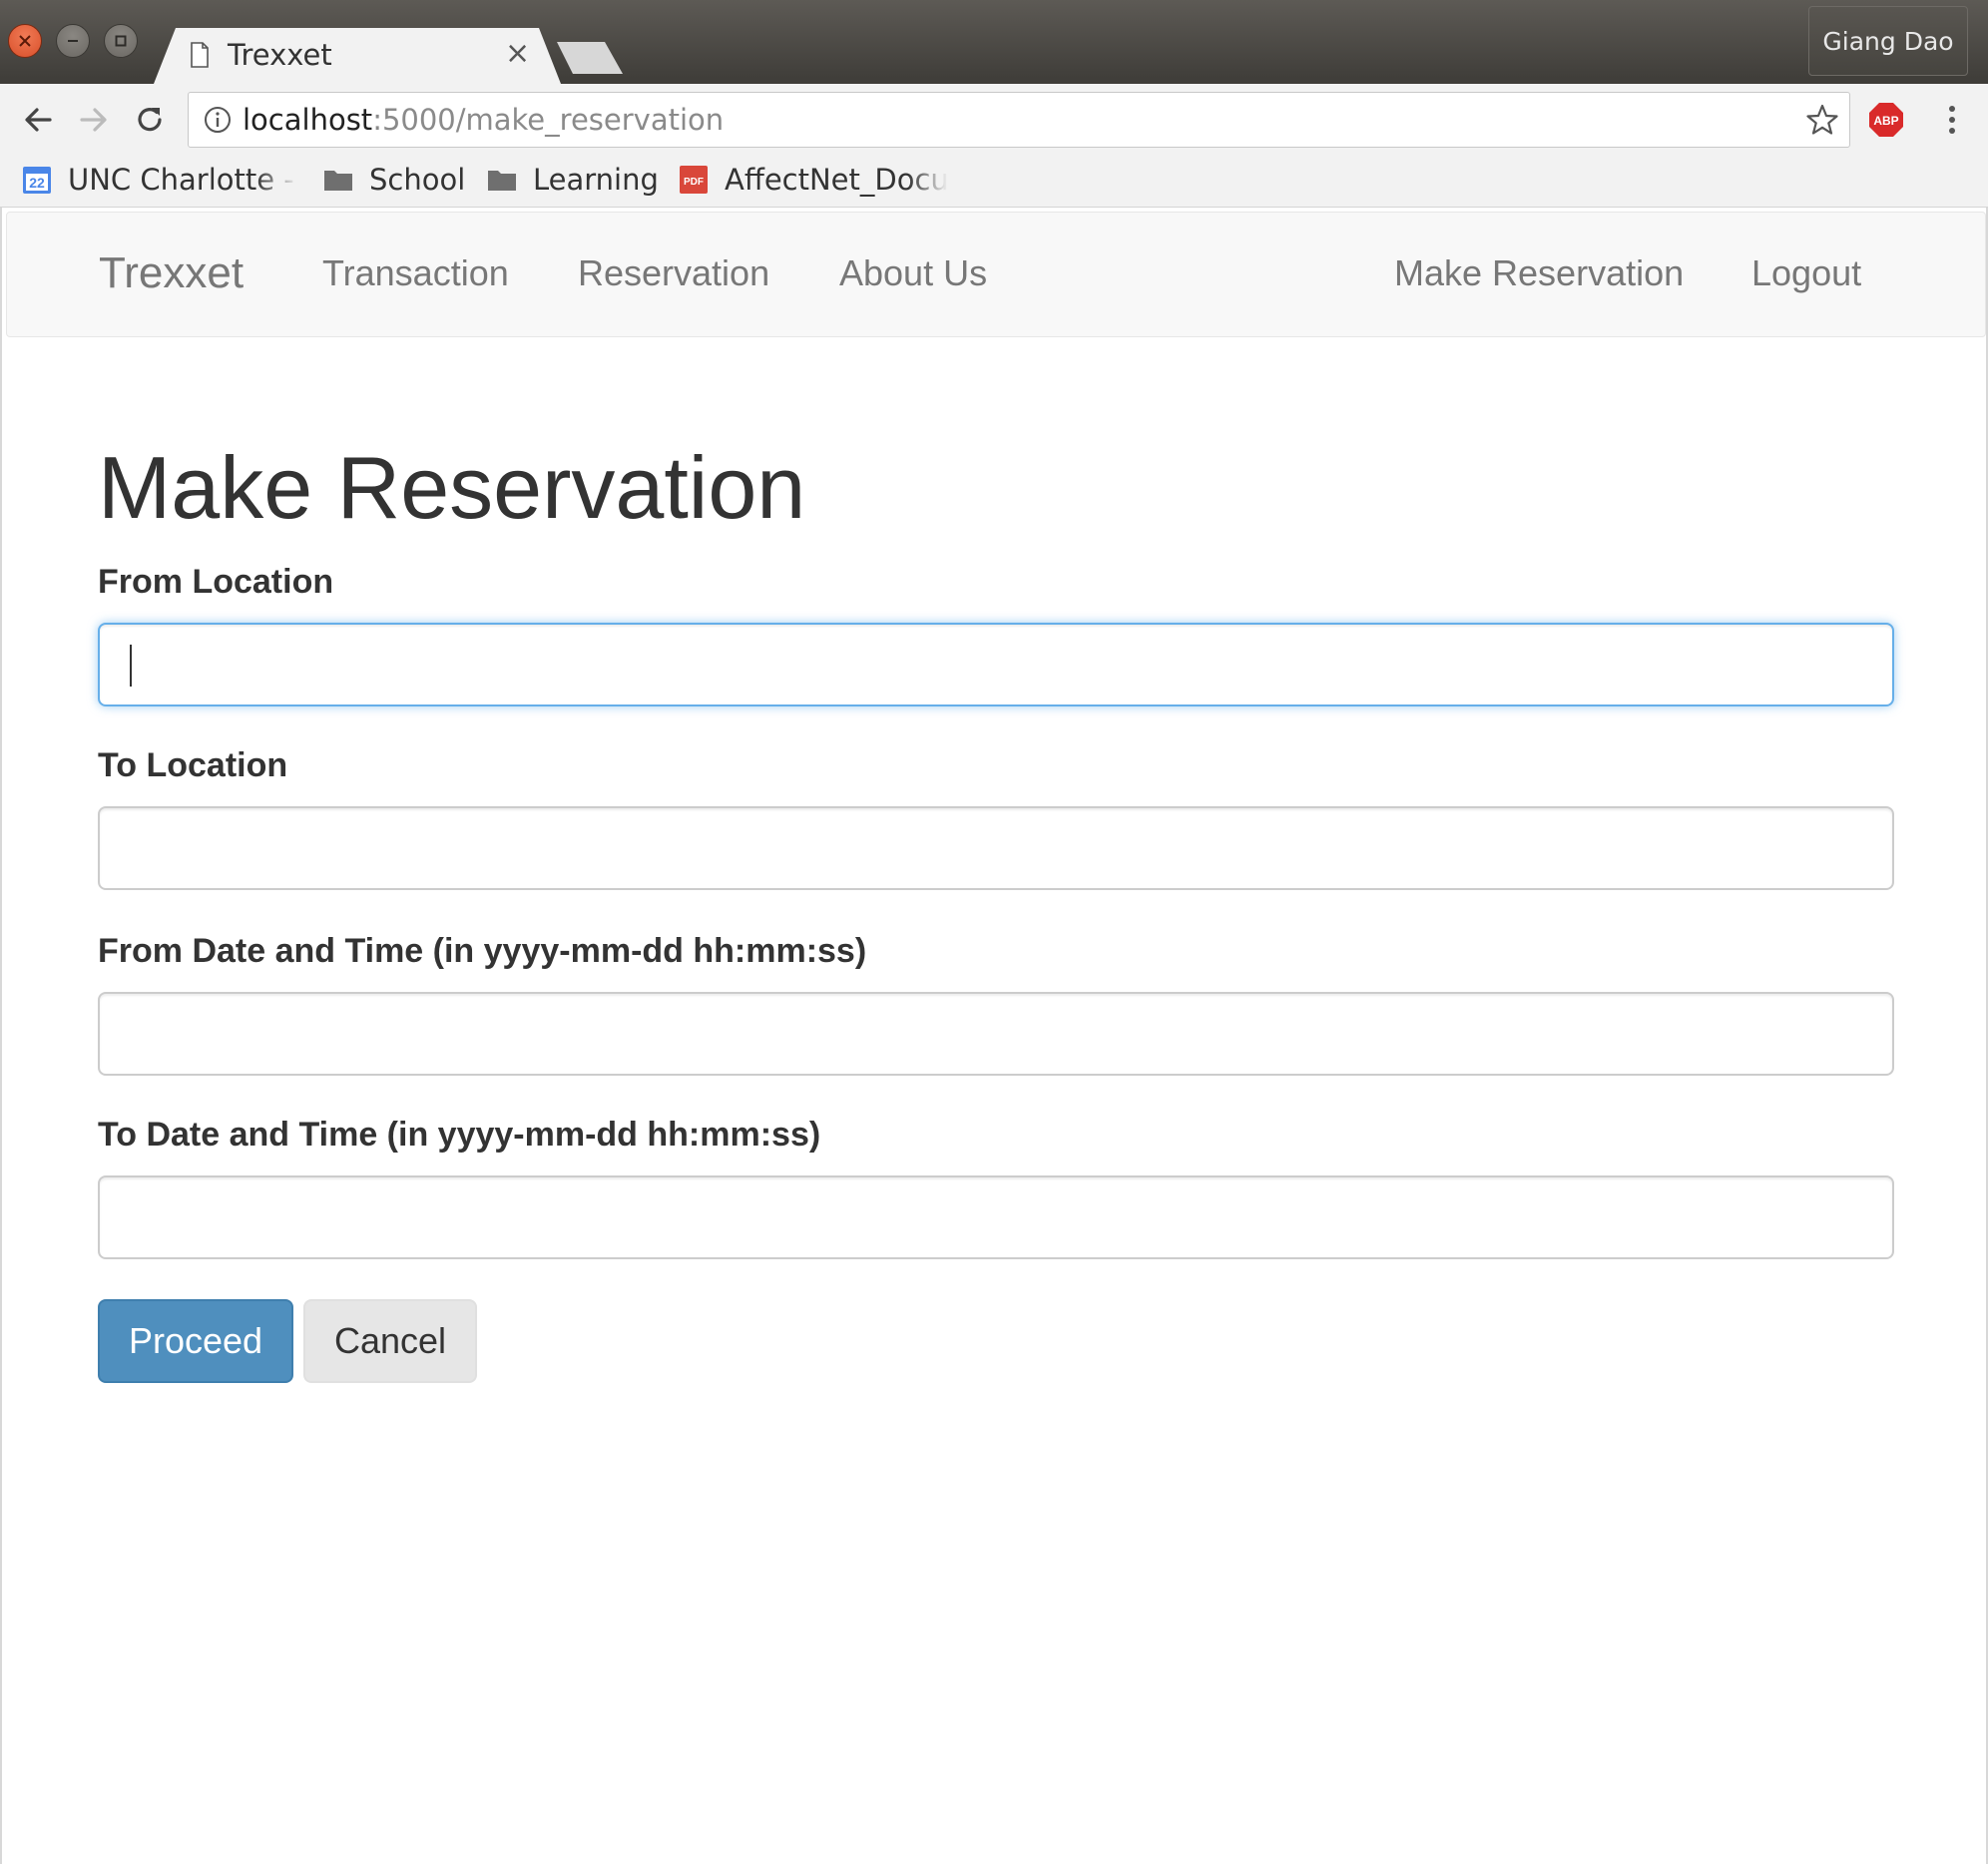 The width and height of the screenshot is (1988, 1864). What do you see at coordinates (218, 120) in the screenshot?
I see `info-icon` at bounding box center [218, 120].